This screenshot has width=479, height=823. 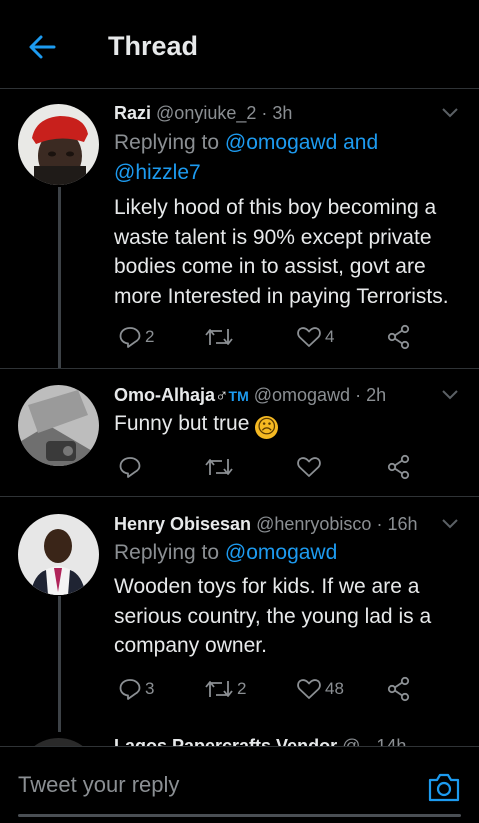 What do you see at coordinates (282, 113) in the screenshot?
I see `timestamp: 3h` at bounding box center [282, 113].